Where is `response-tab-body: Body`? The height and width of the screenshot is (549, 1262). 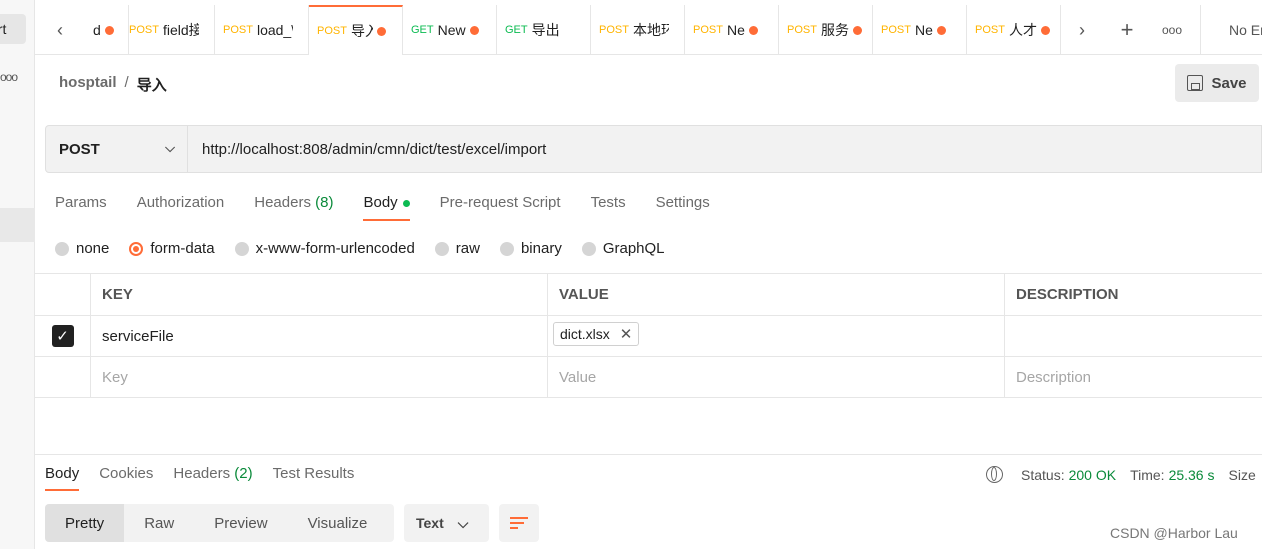 response-tab-body: Body is located at coordinates (62, 478).